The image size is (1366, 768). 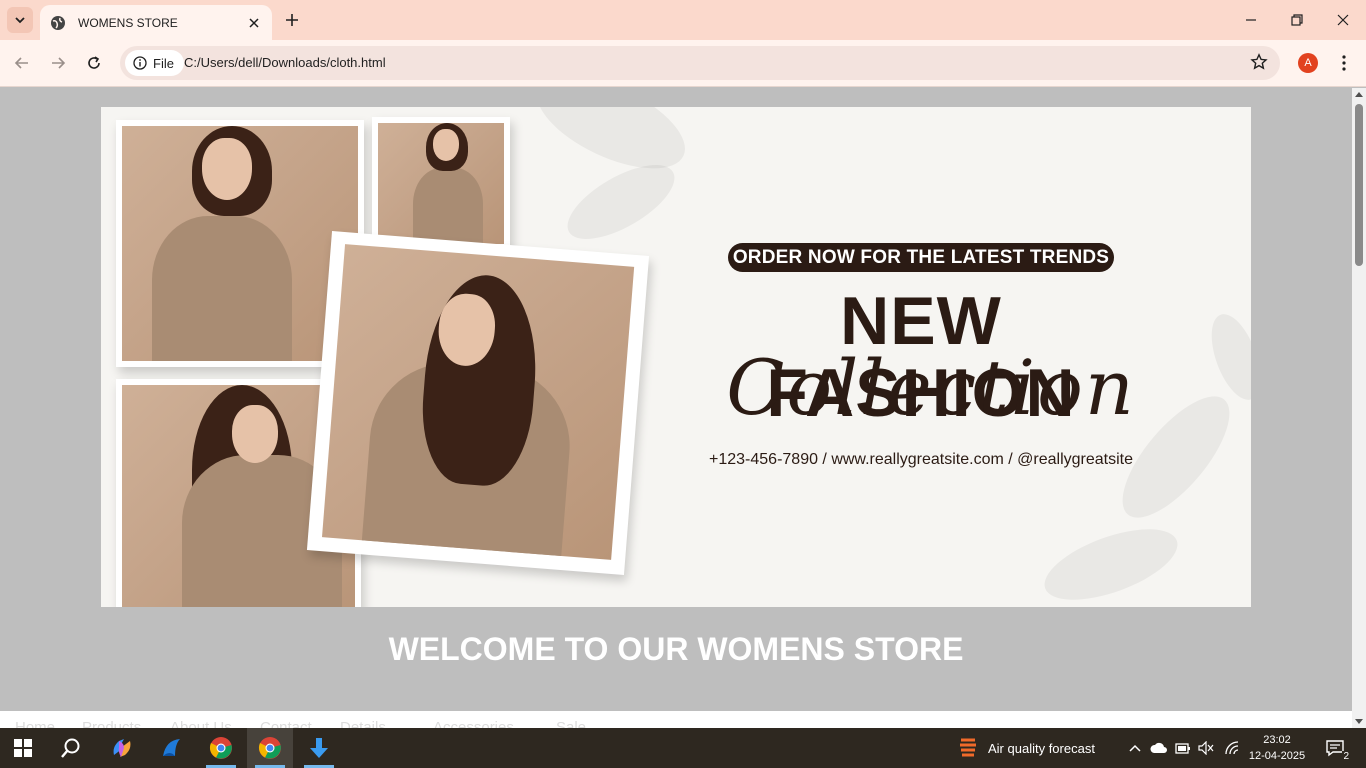 I want to click on start-button, so click(x=23, y=748).